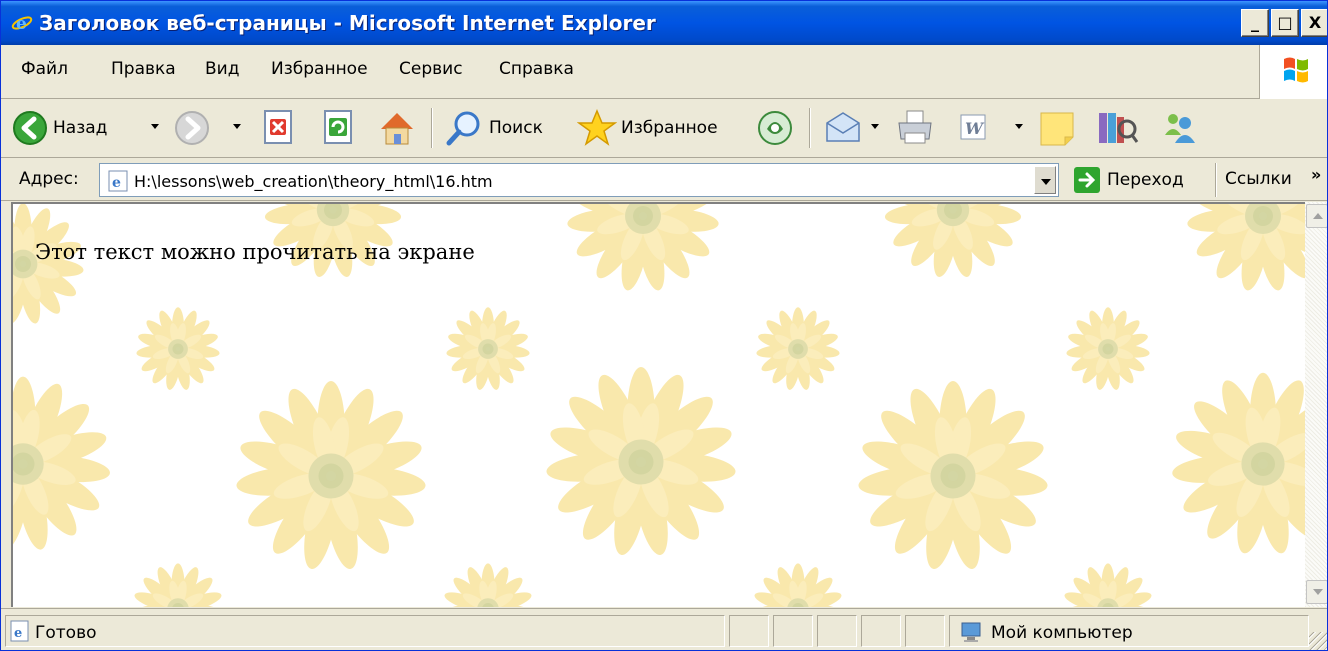 The width and height of the screenshot is (1328, 651). I want to click on mail-button, so click(843, 128).